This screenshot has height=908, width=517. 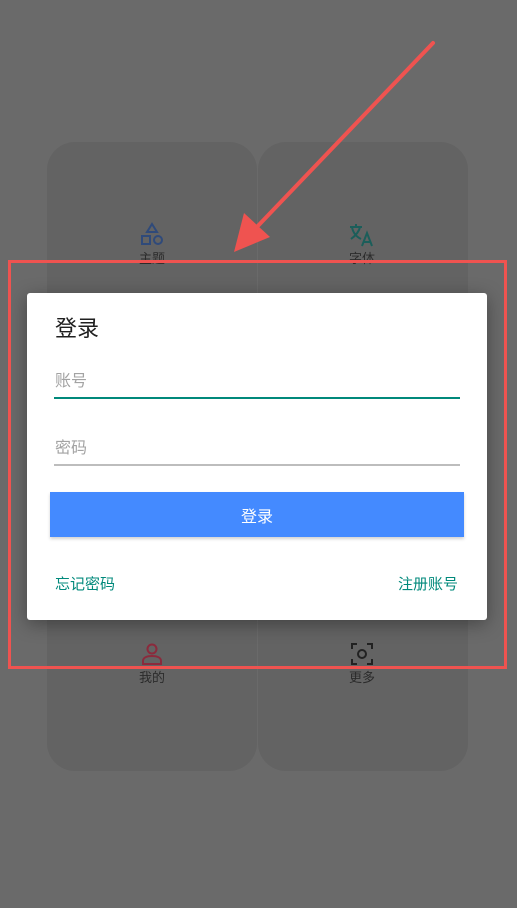 I want to click on background-item-label: 主题, so click(x=151, y=259).